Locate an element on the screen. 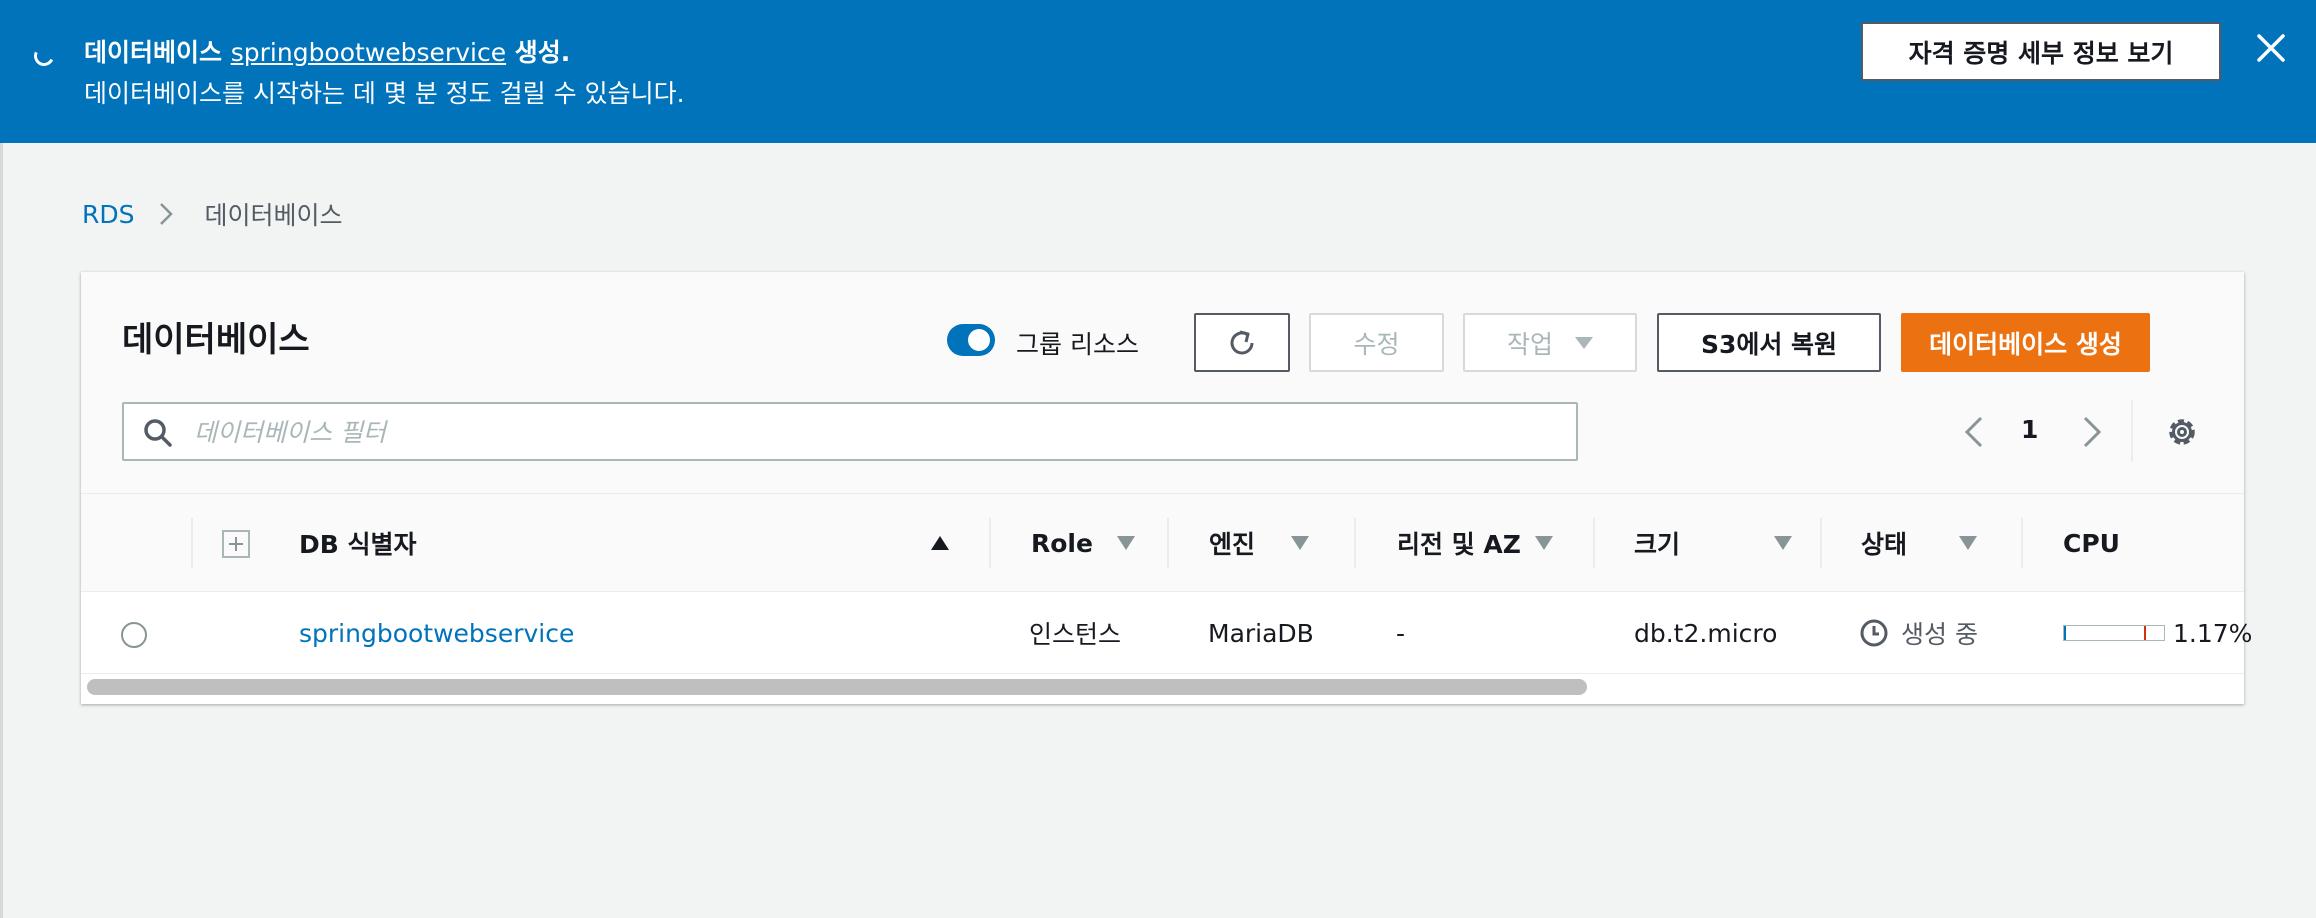 The height and width of the screenshot is (918, 2316). col-region-az: 리전 및 AZ is located at coordinates (1475, 543).